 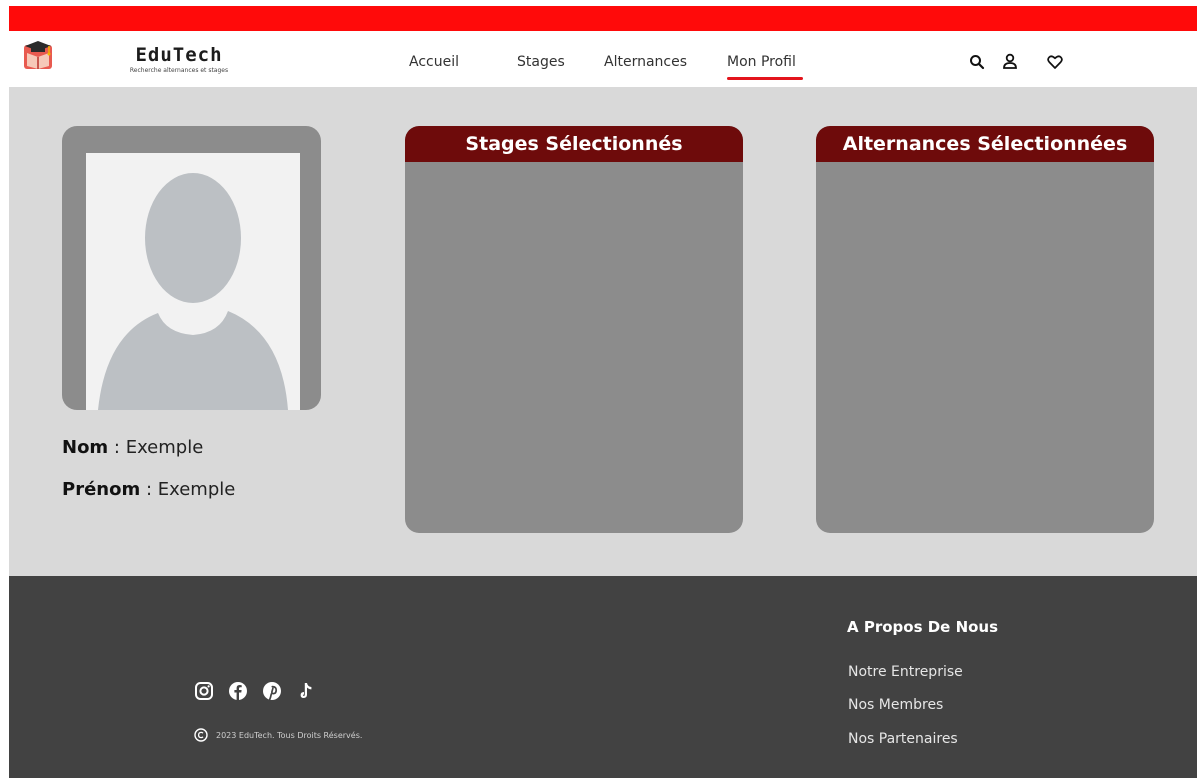 I want to click on panel-header: Alternances Sélectionnées, so click(x=985, y=144).